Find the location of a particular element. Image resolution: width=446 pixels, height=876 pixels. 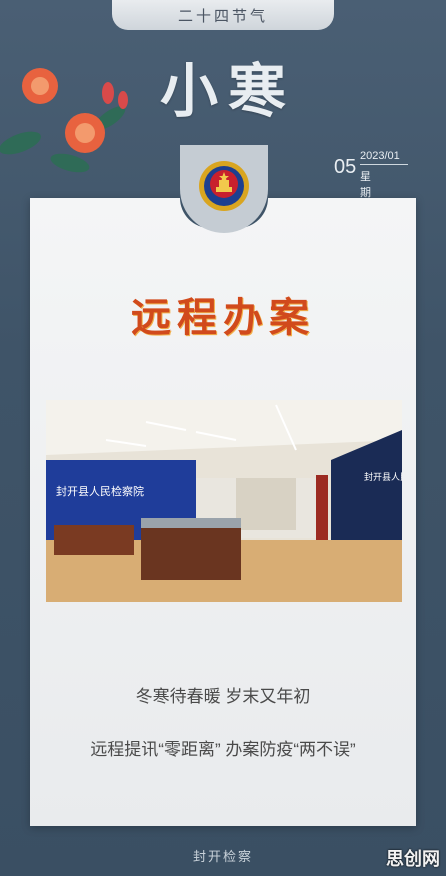

date-day: 05 is located at coordinates (345, 167).